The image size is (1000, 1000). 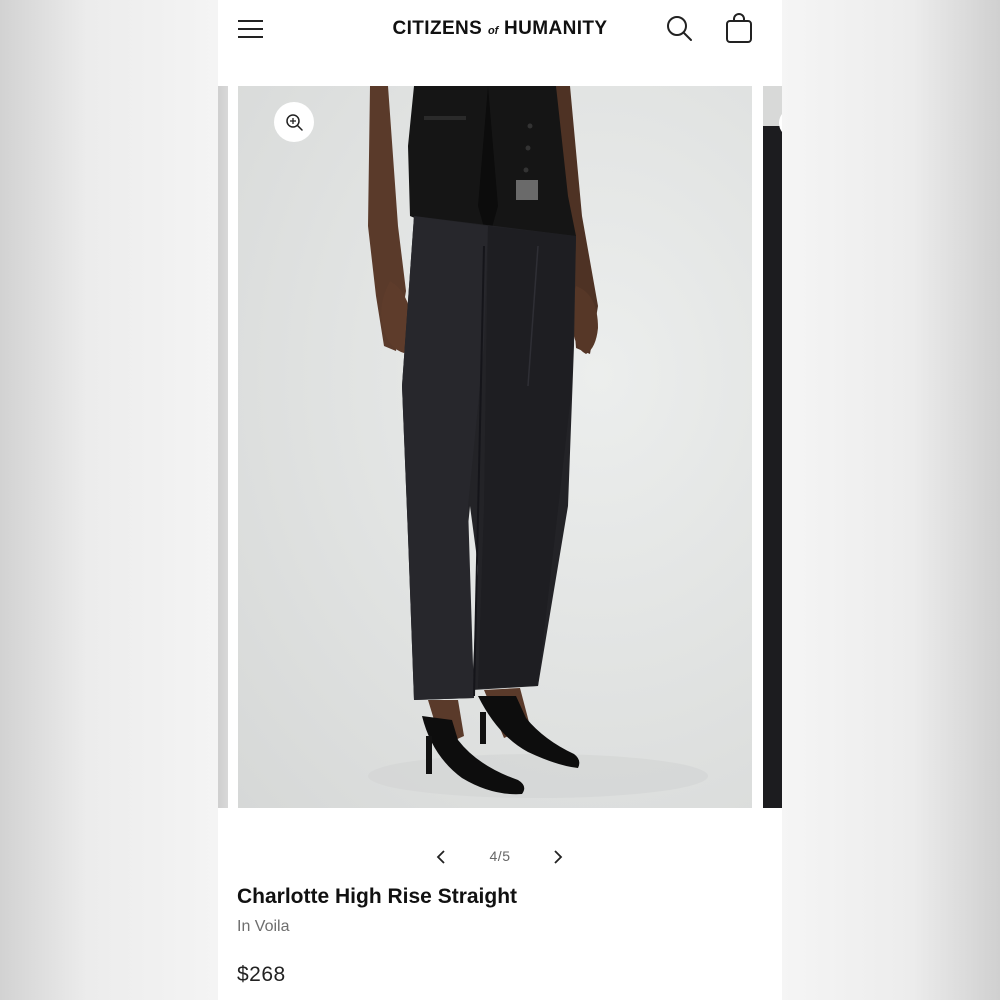 I want to click on brand-word-citizens: CITIZENS, so click(x=437, y=28).